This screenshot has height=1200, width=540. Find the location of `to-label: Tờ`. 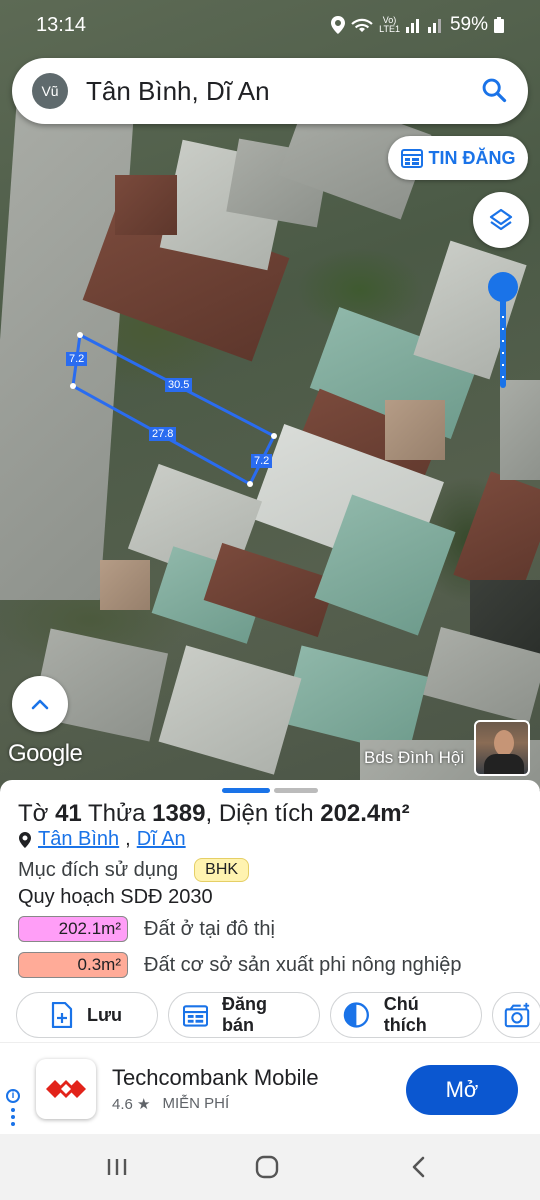

to-label: Tờ is located at coordinates (33, 813).